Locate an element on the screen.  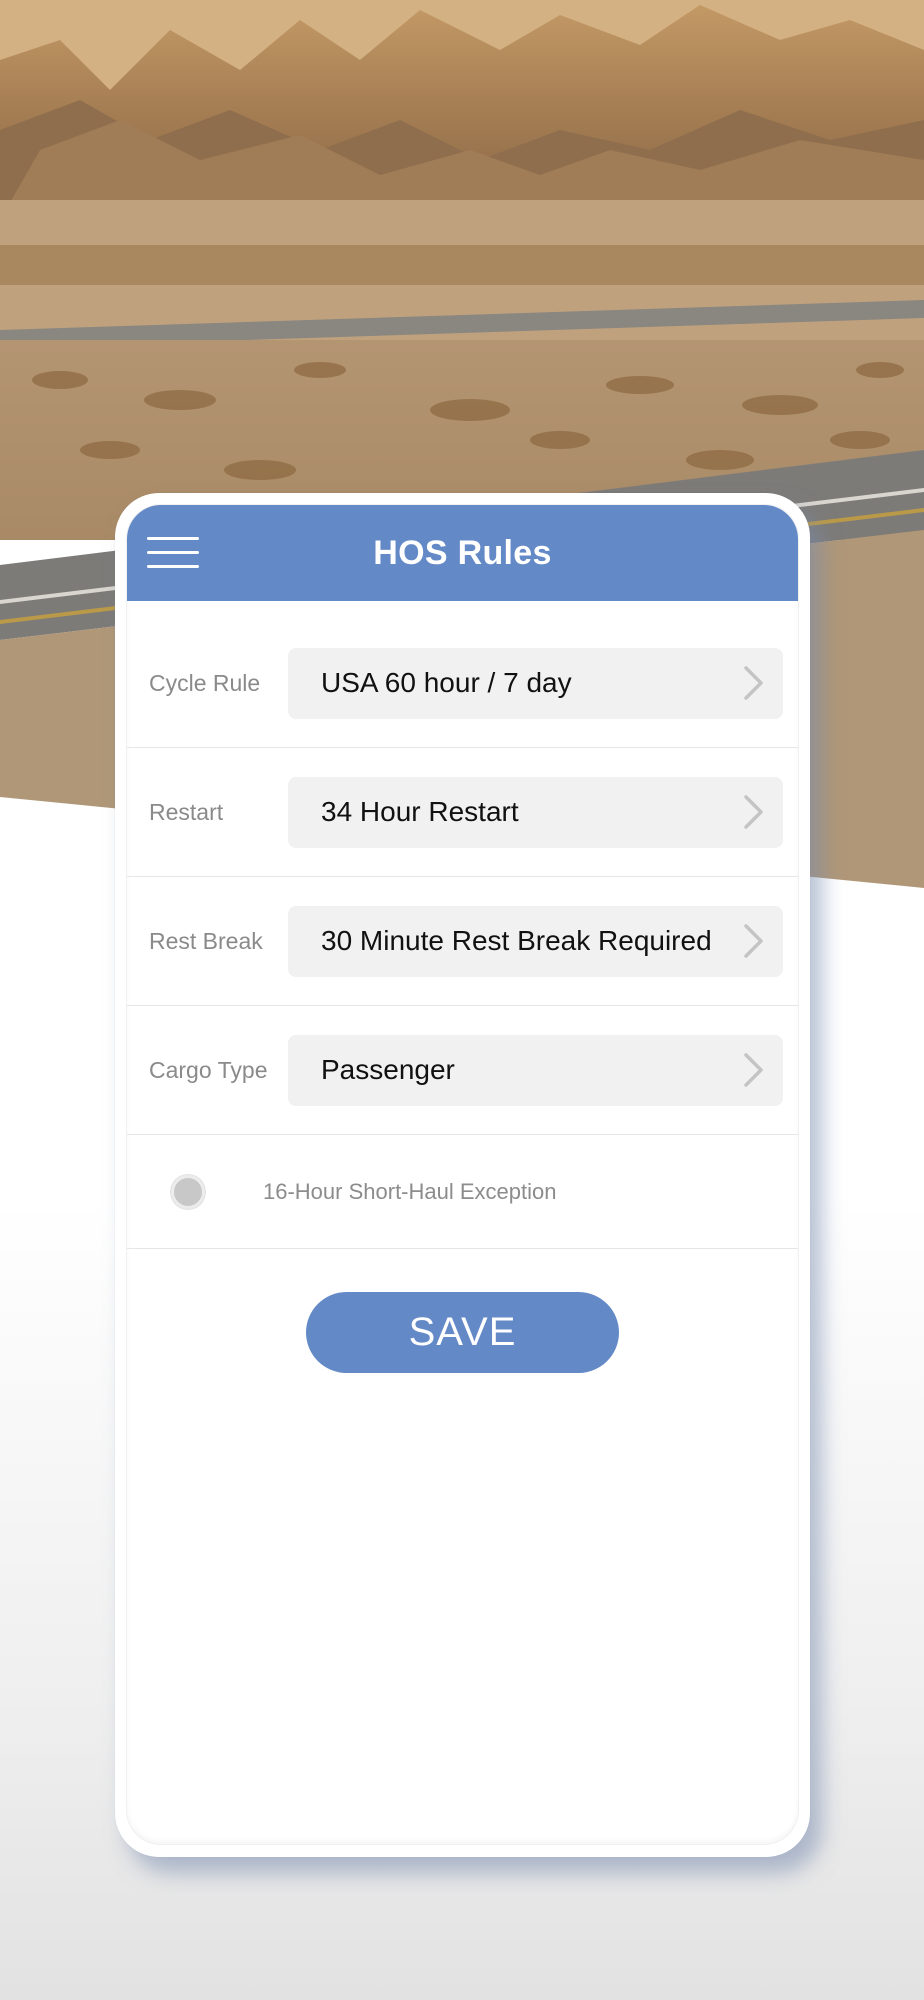
setting-value: Passenger is located at coordinates (388, 1069).